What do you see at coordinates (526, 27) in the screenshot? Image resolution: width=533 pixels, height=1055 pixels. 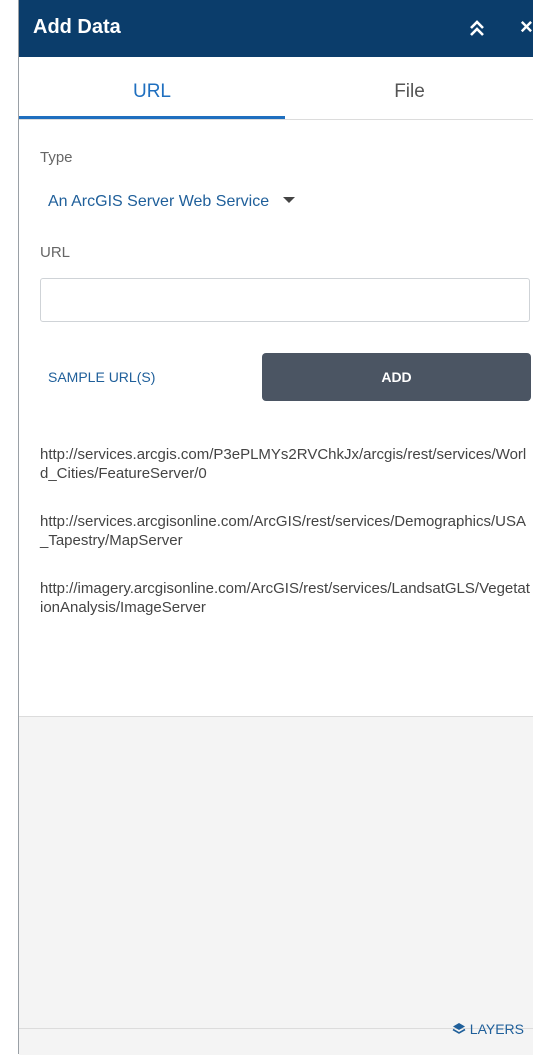 I see `close-icon: ×` at bounding box center [526, 27].